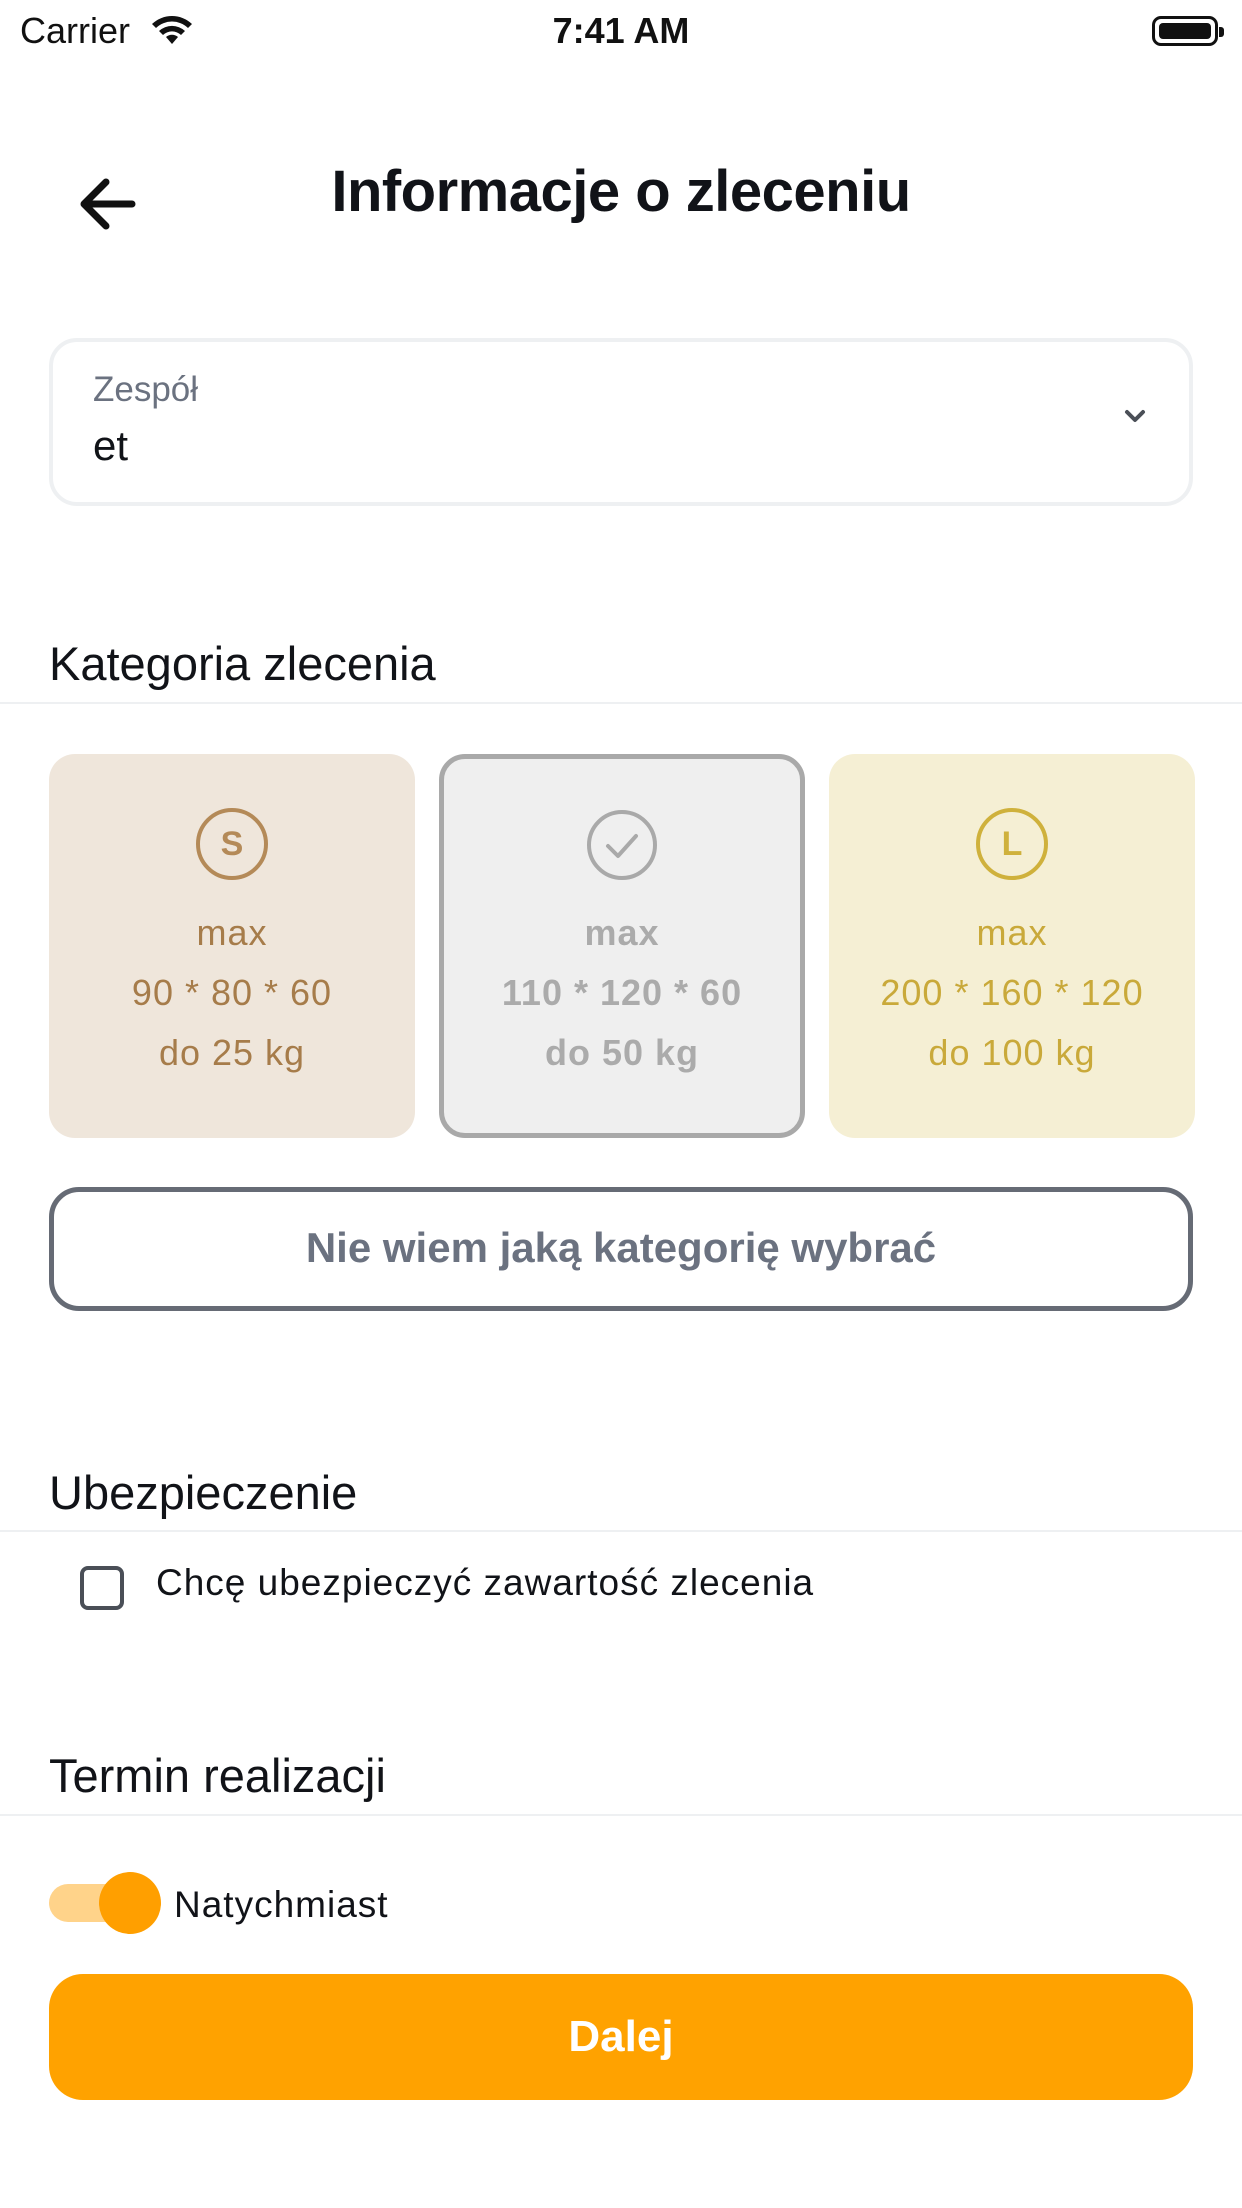 Image resolution: width=1242 pixels, height=2208 pixels. I want to click on page-title: Informacje o zleceniu, so click(621, 191).